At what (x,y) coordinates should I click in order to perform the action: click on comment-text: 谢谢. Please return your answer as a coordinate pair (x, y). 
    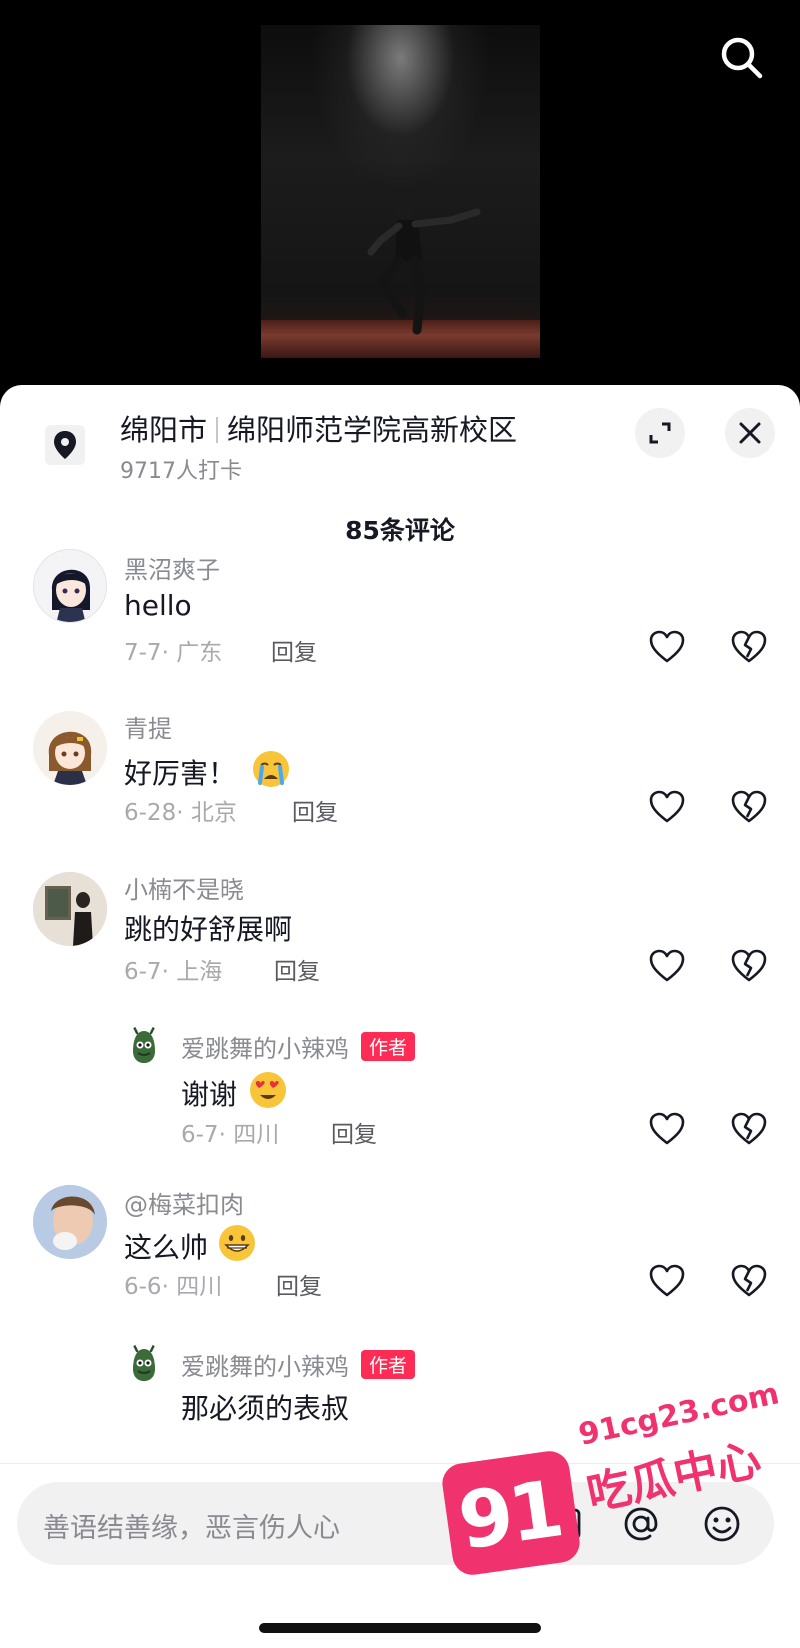
    Looking at the image, I should click on (234, 1091).